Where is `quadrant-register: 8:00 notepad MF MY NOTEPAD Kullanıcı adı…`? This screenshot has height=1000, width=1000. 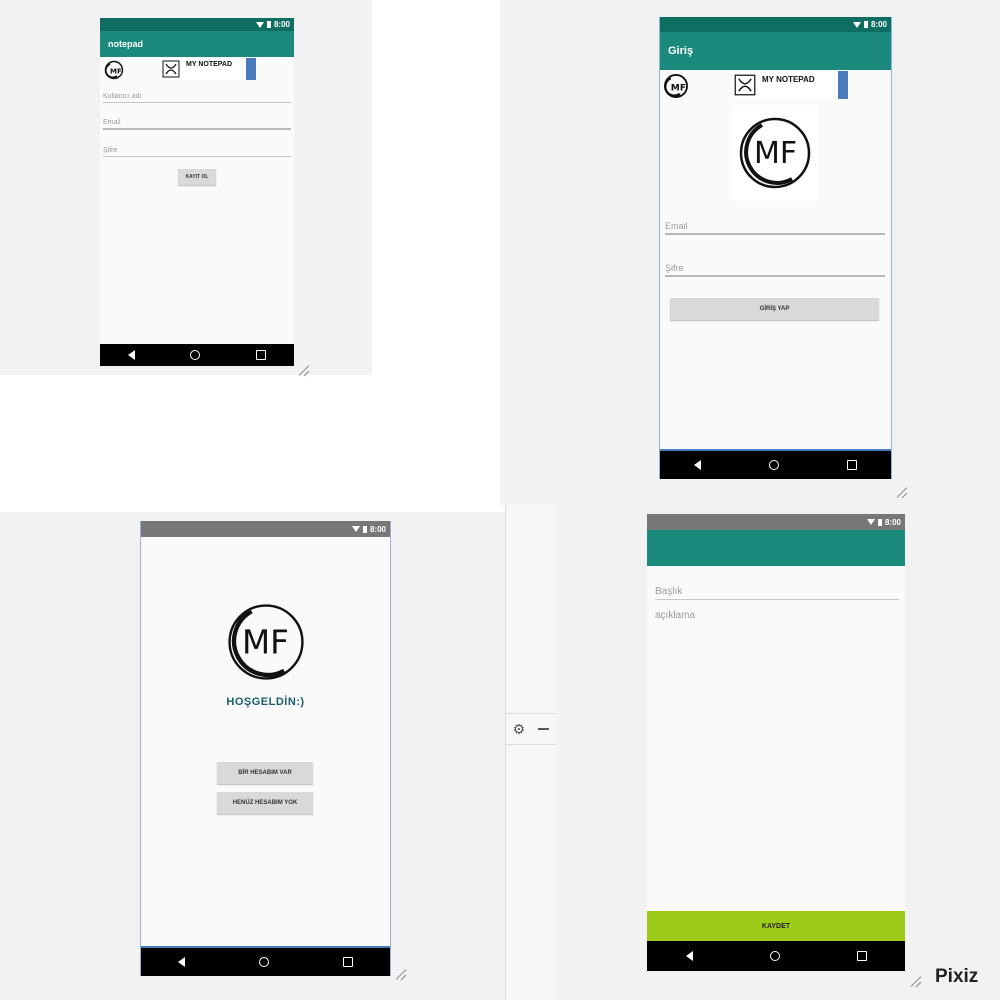
quadrant-register: 8:00 notepad MF MY NOTEPAD Kullanıcı adı… is located at coordinates (186, 187).